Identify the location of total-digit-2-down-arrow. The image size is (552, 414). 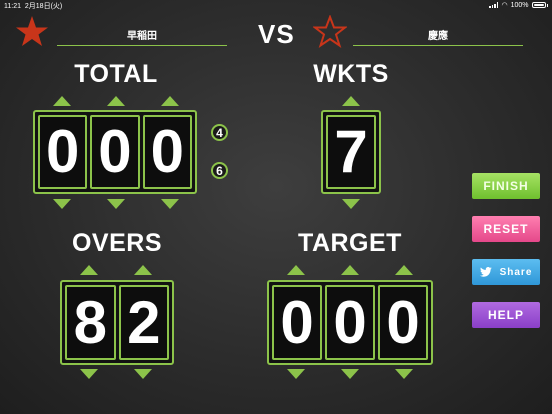
(116, 204).